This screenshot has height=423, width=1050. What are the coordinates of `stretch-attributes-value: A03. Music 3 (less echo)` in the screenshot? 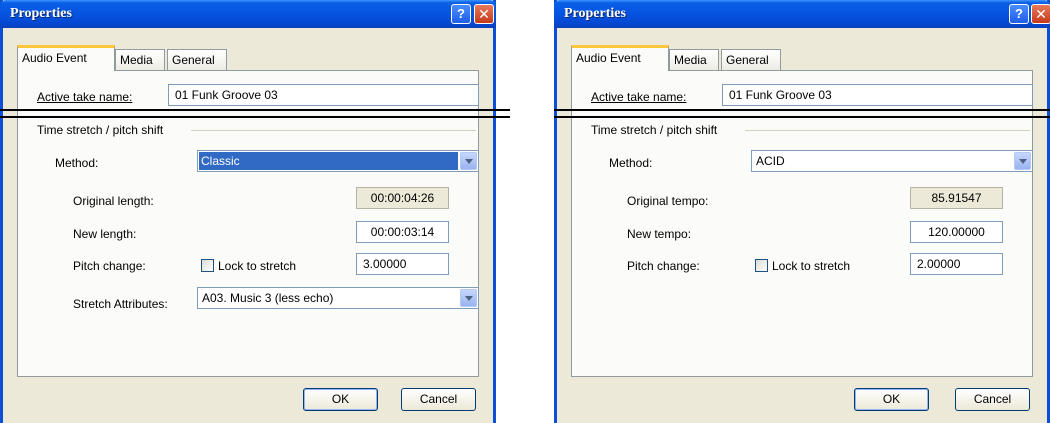 It's located at (268, 298).